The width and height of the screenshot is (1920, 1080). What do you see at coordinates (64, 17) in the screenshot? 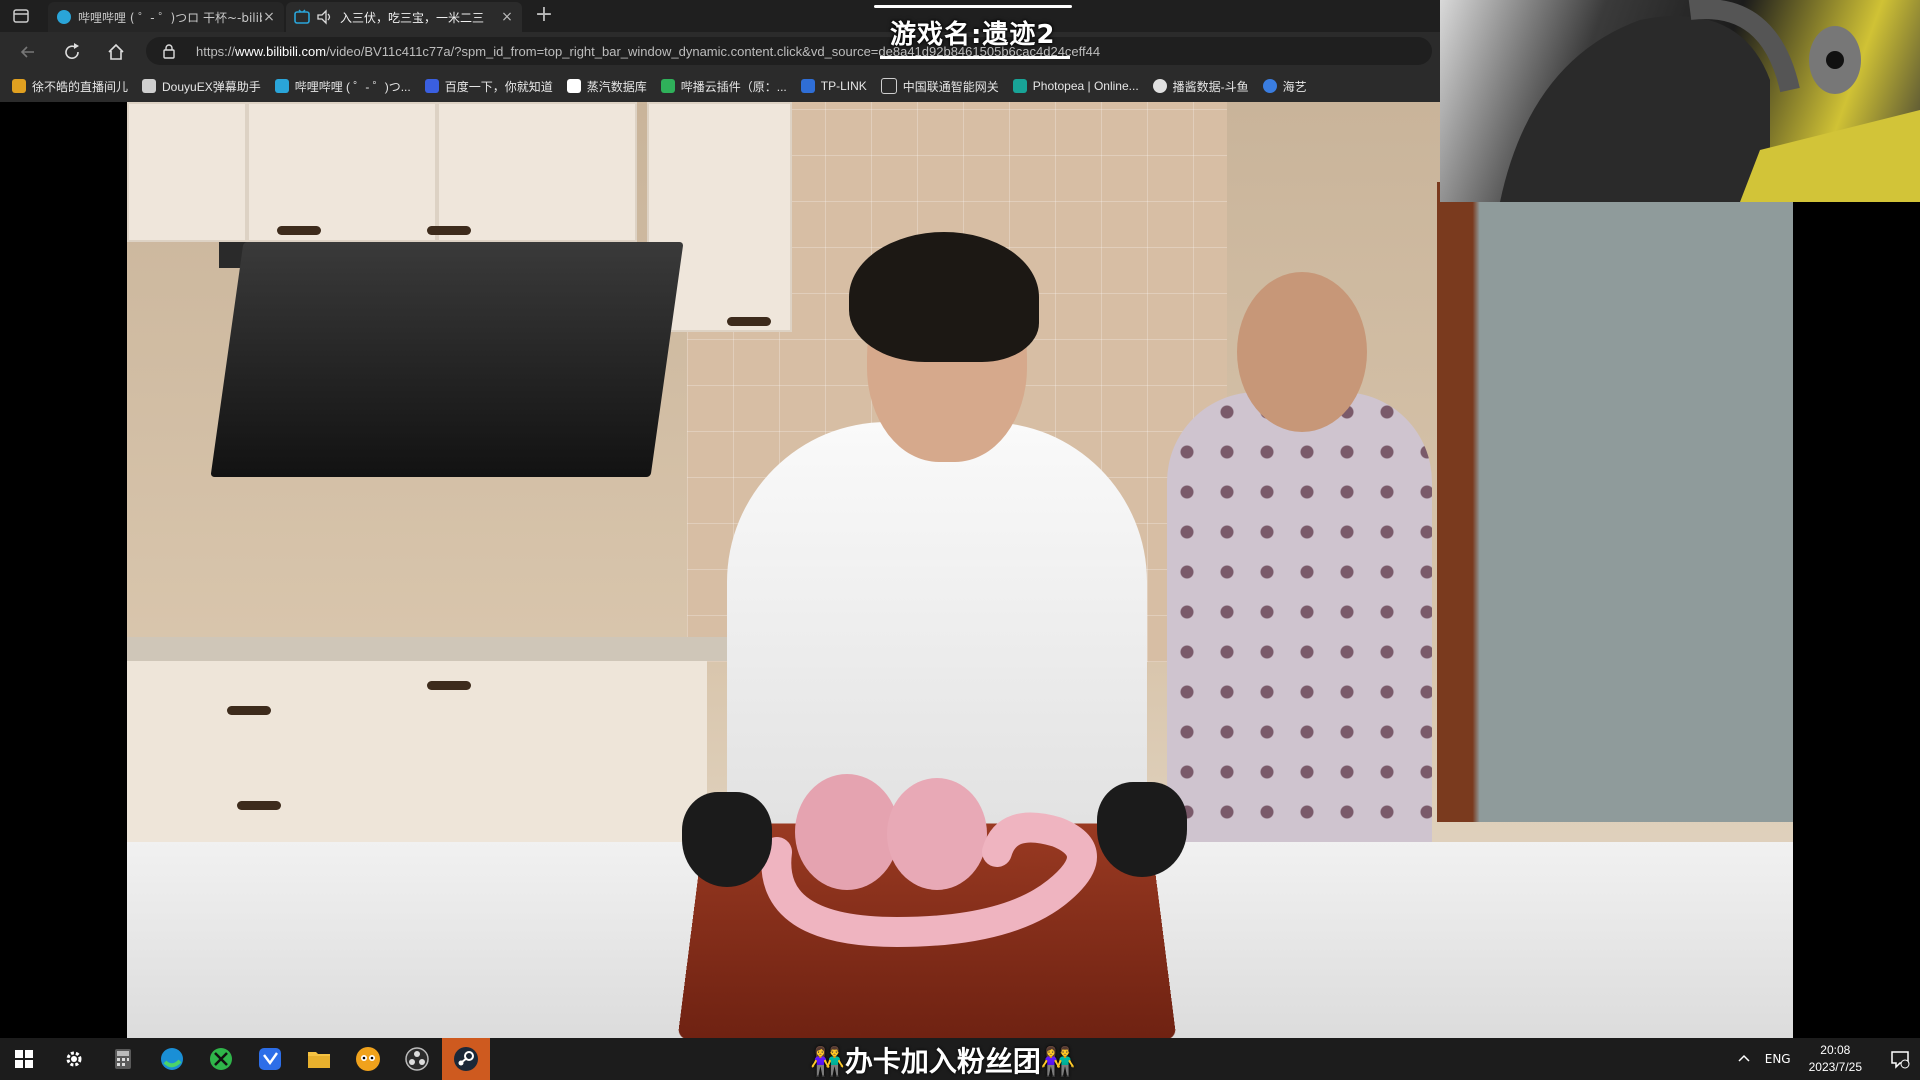
I see `bilibili-favicon-icon` at bounding box center [64, 17].